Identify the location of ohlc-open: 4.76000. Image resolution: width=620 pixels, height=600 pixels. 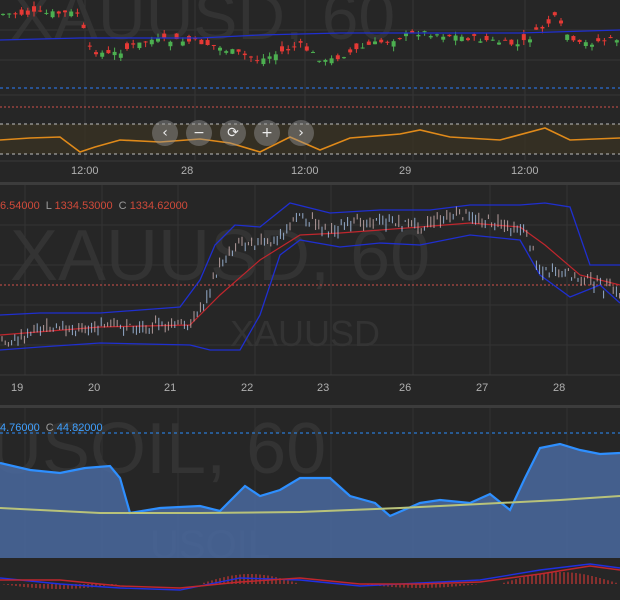
(20, 428).